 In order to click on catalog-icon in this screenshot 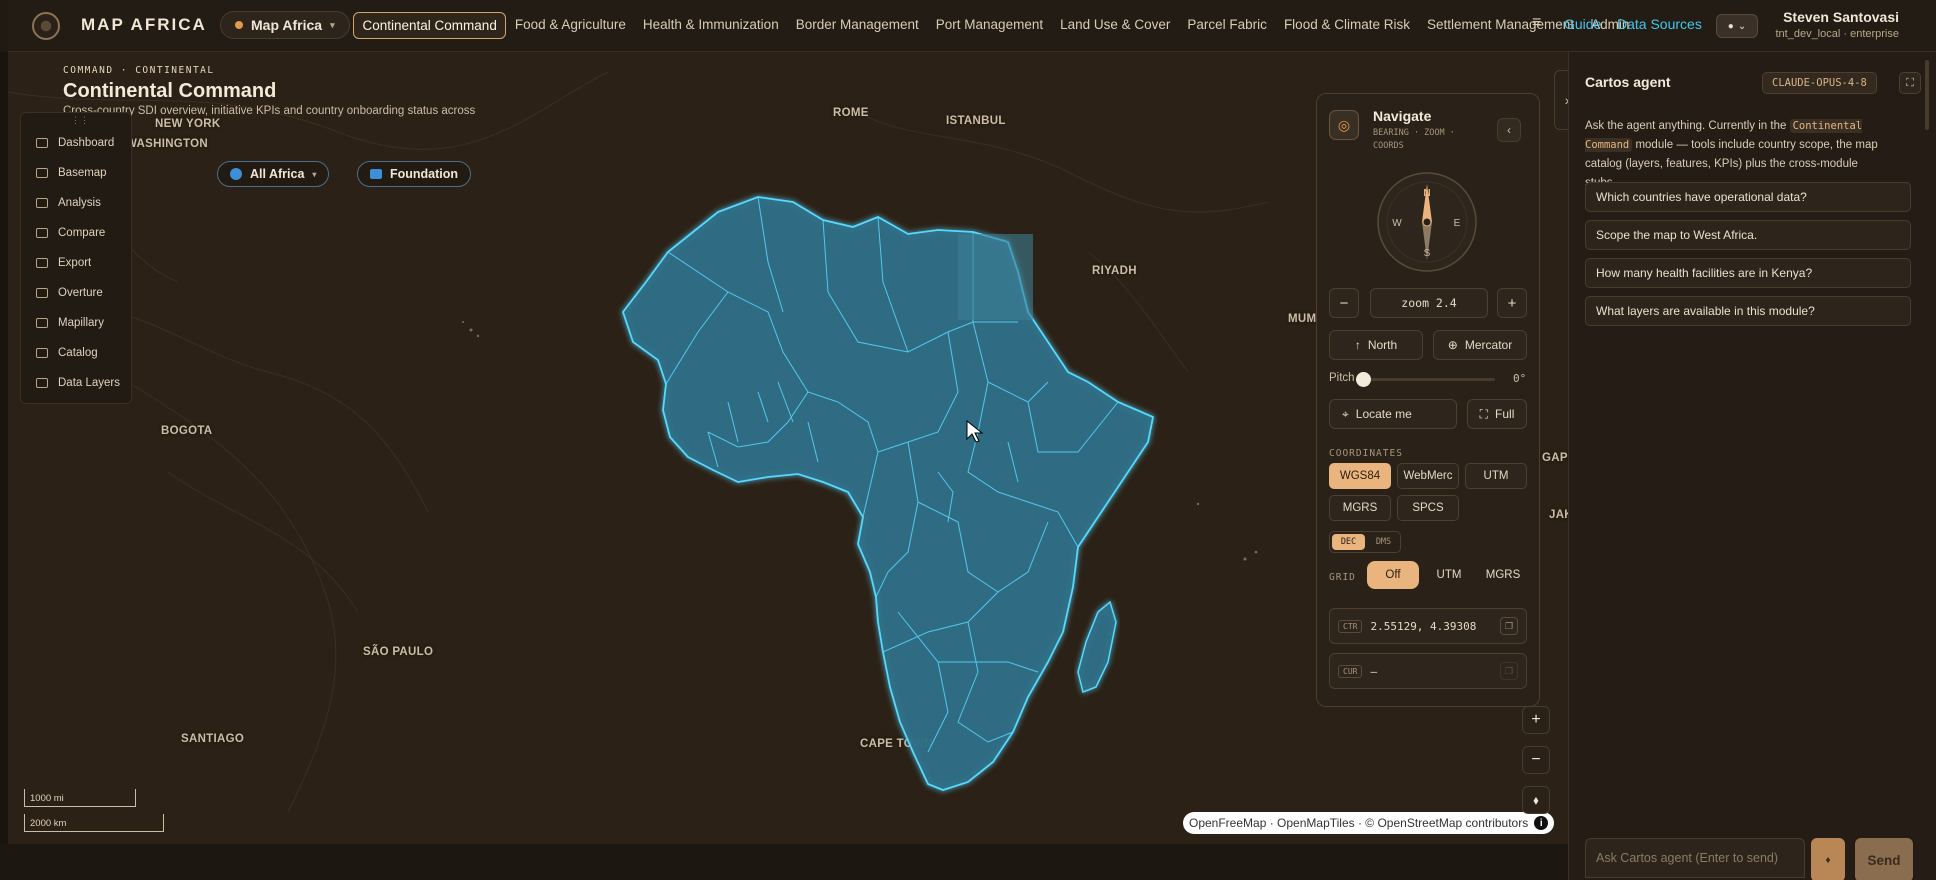, I will do `click(42, 353)`.